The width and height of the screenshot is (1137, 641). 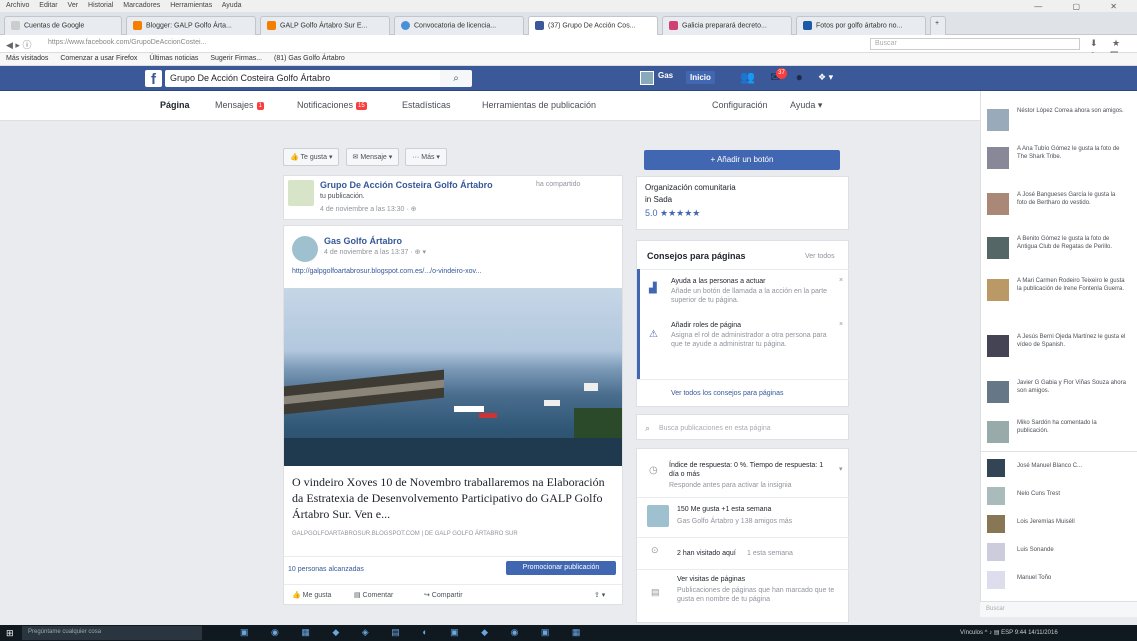 I want to click on post-author: Grupo De Acción Costeira Golfo Ártabro, so click(x=406, y=185).